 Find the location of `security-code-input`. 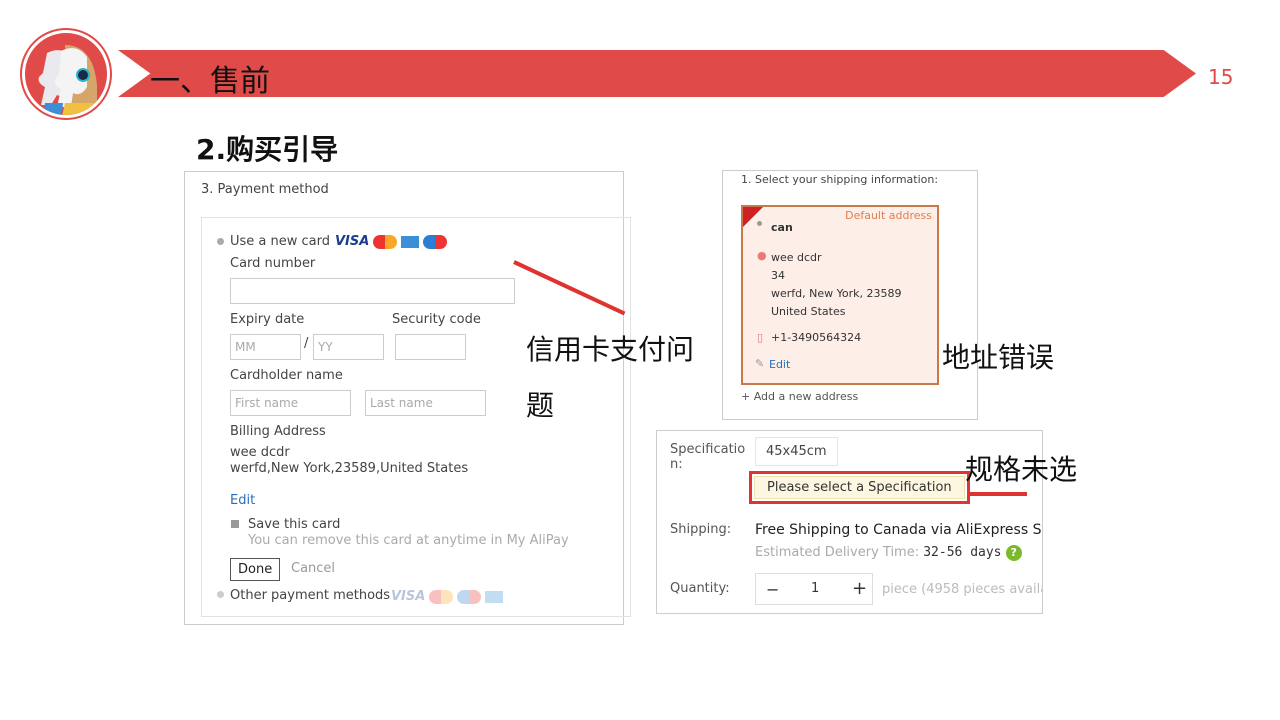

security-code-input is located at coordinates (430, 347).